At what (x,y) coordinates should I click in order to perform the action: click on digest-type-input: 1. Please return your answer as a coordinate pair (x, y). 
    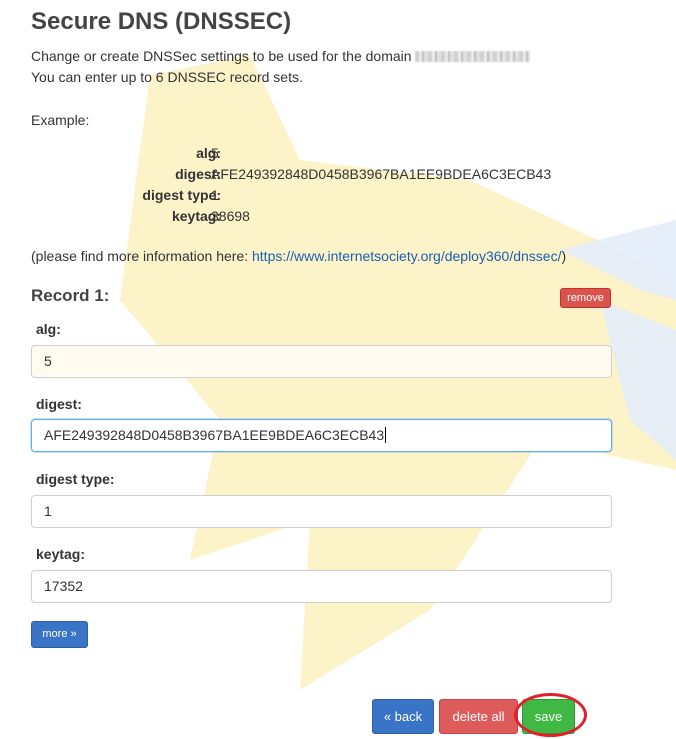
    Looking at the image, I should click on (321, 511).